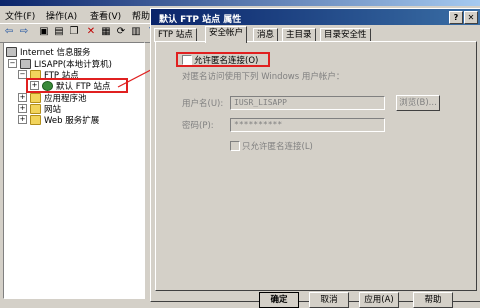  Describe the element at coordinates (44, 32) in the screenshot. I see `up-folder-icon: ▣` at that location.